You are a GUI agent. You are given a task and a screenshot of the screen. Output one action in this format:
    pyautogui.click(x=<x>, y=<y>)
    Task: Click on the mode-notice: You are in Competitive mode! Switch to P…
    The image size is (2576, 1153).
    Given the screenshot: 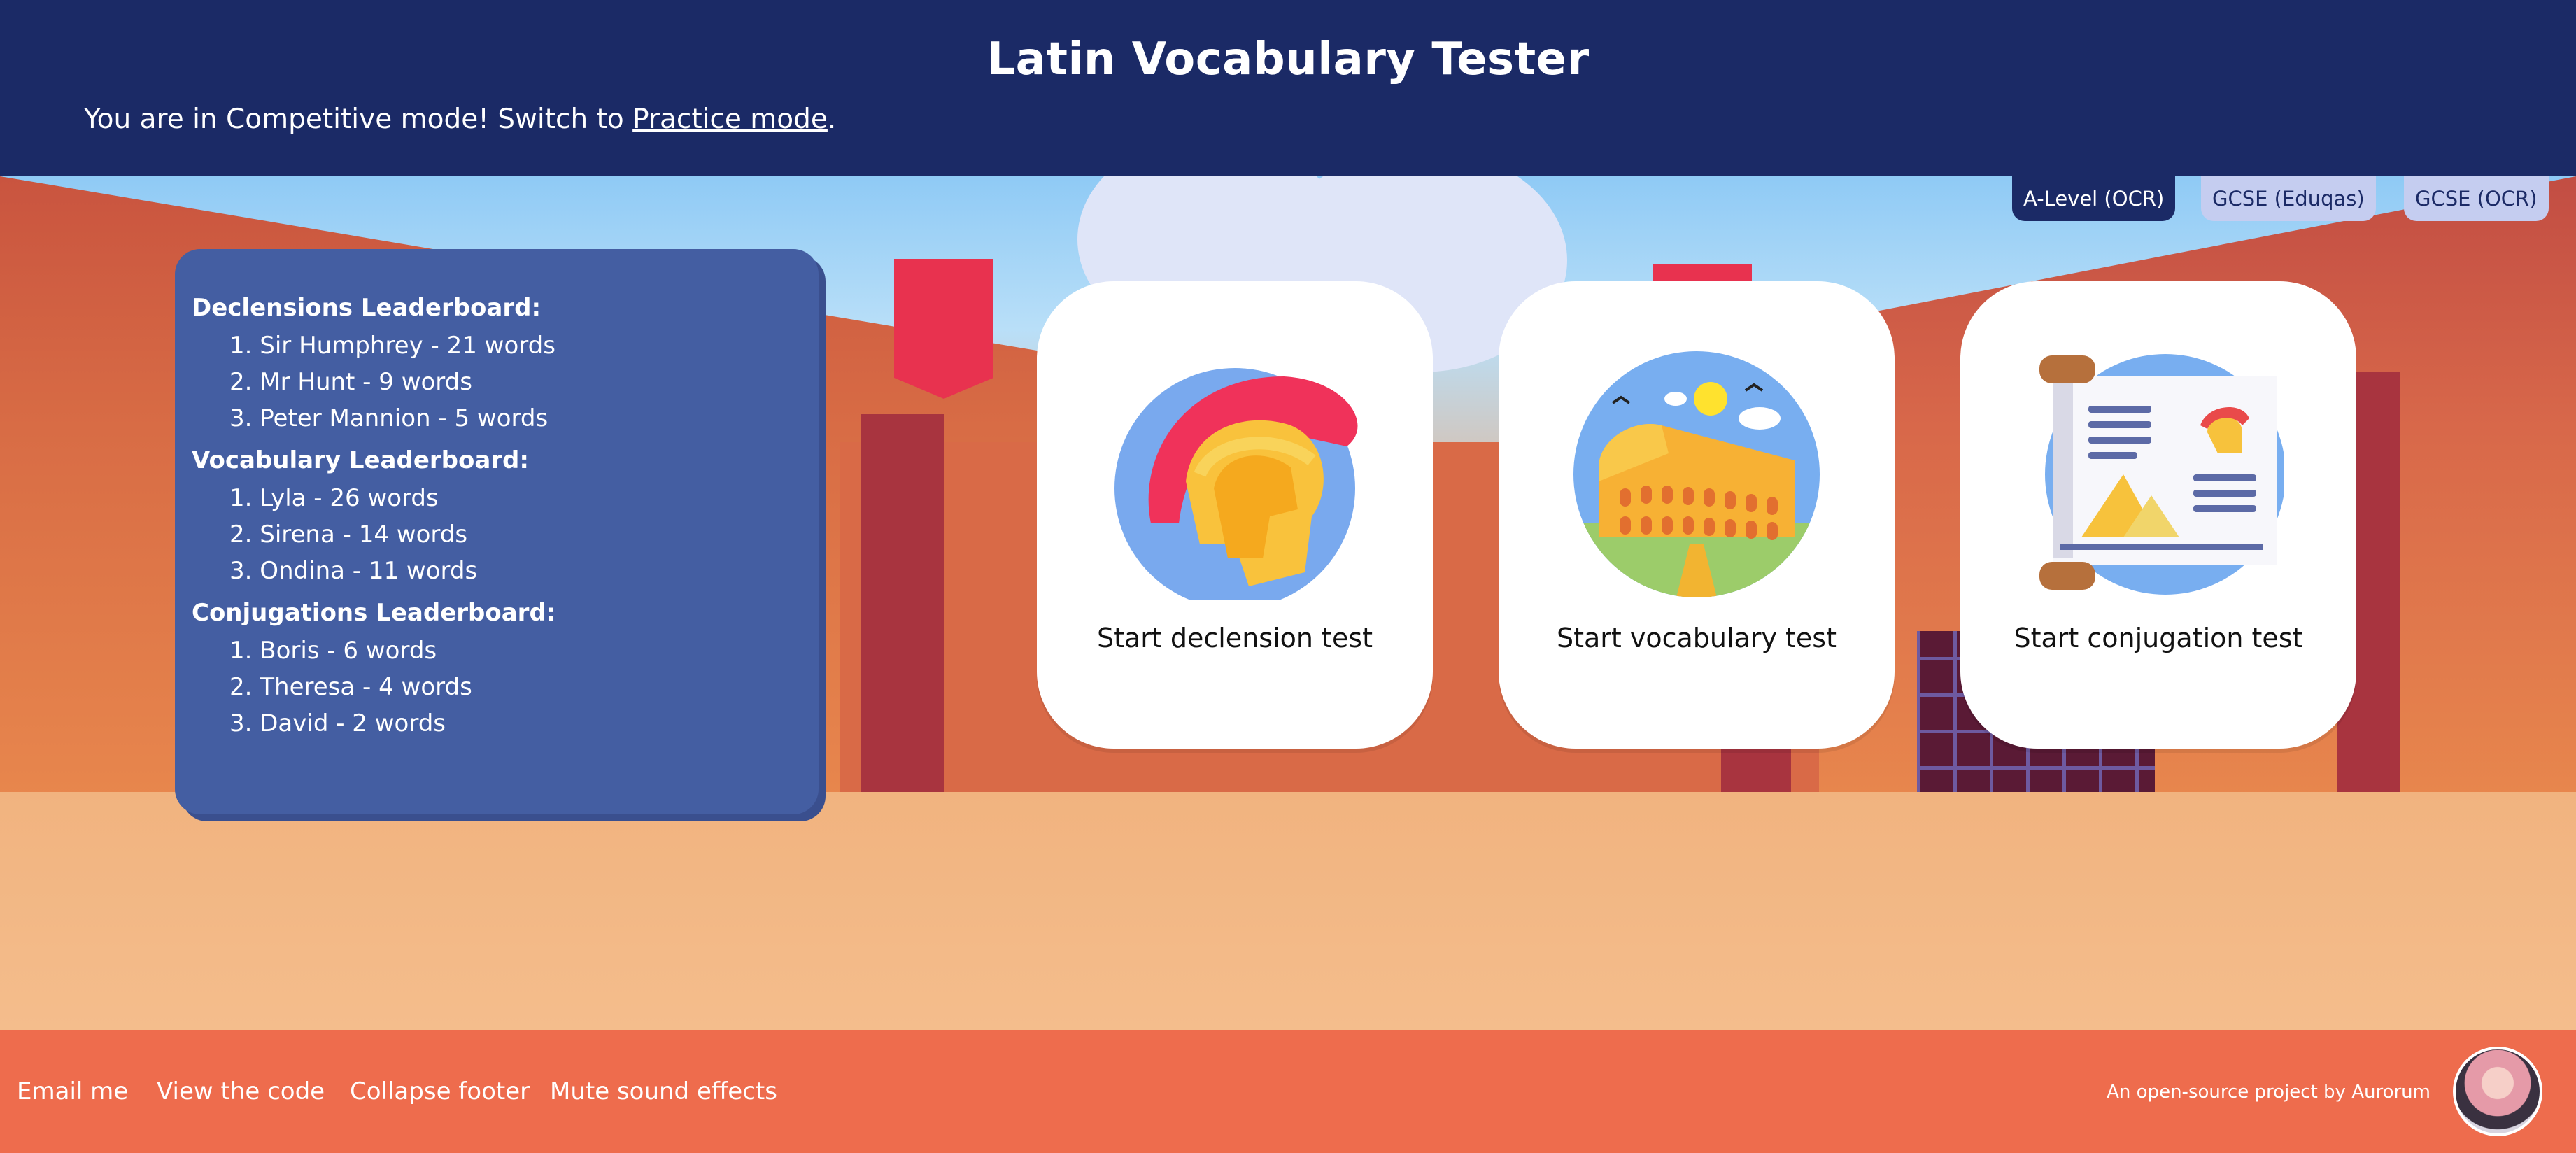 What is the action you would take?
    pyautogui.click(x=460, y=119)
    